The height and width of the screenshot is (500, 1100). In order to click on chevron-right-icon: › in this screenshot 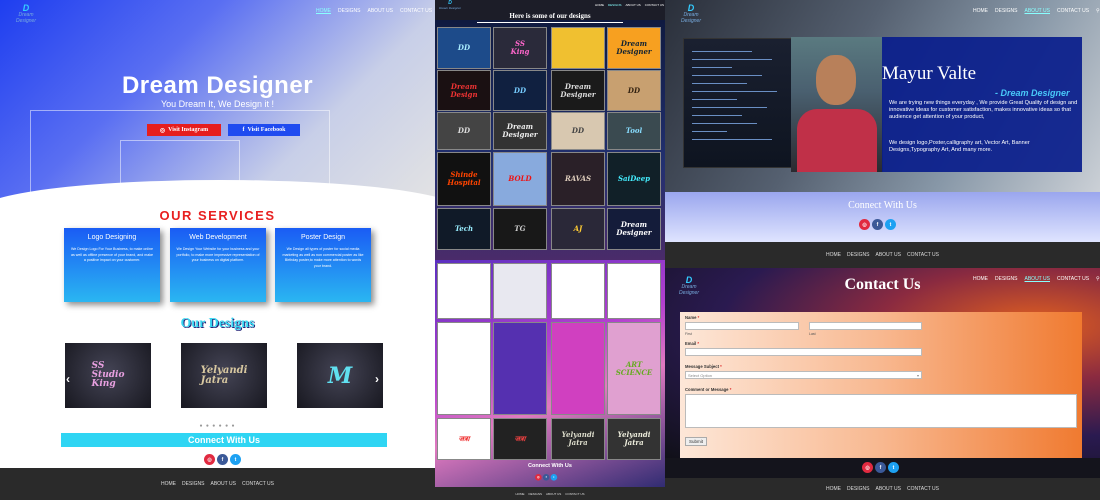, I will do `click(377, 379)`.